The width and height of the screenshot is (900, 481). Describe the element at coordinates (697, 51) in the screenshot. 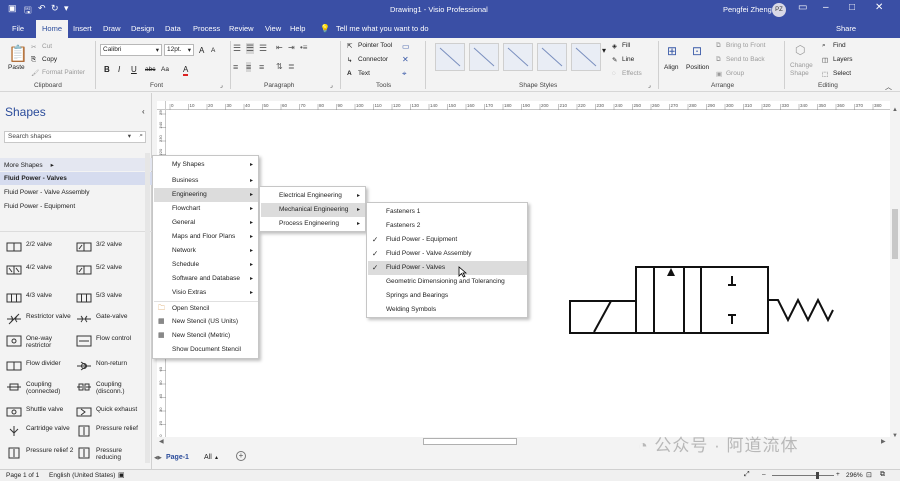

I see `position-icon: ⊡` at that location.